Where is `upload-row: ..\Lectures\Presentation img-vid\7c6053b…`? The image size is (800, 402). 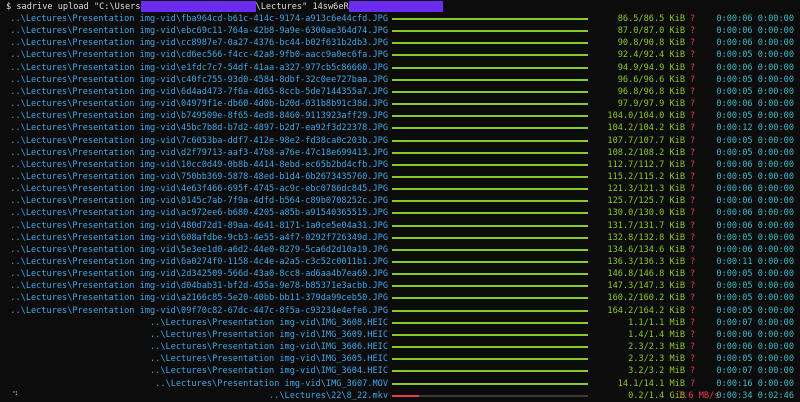 upload-row: ..\Lectures\Presentation img-vid\7c6053b… is located at coordinates (400, 141).